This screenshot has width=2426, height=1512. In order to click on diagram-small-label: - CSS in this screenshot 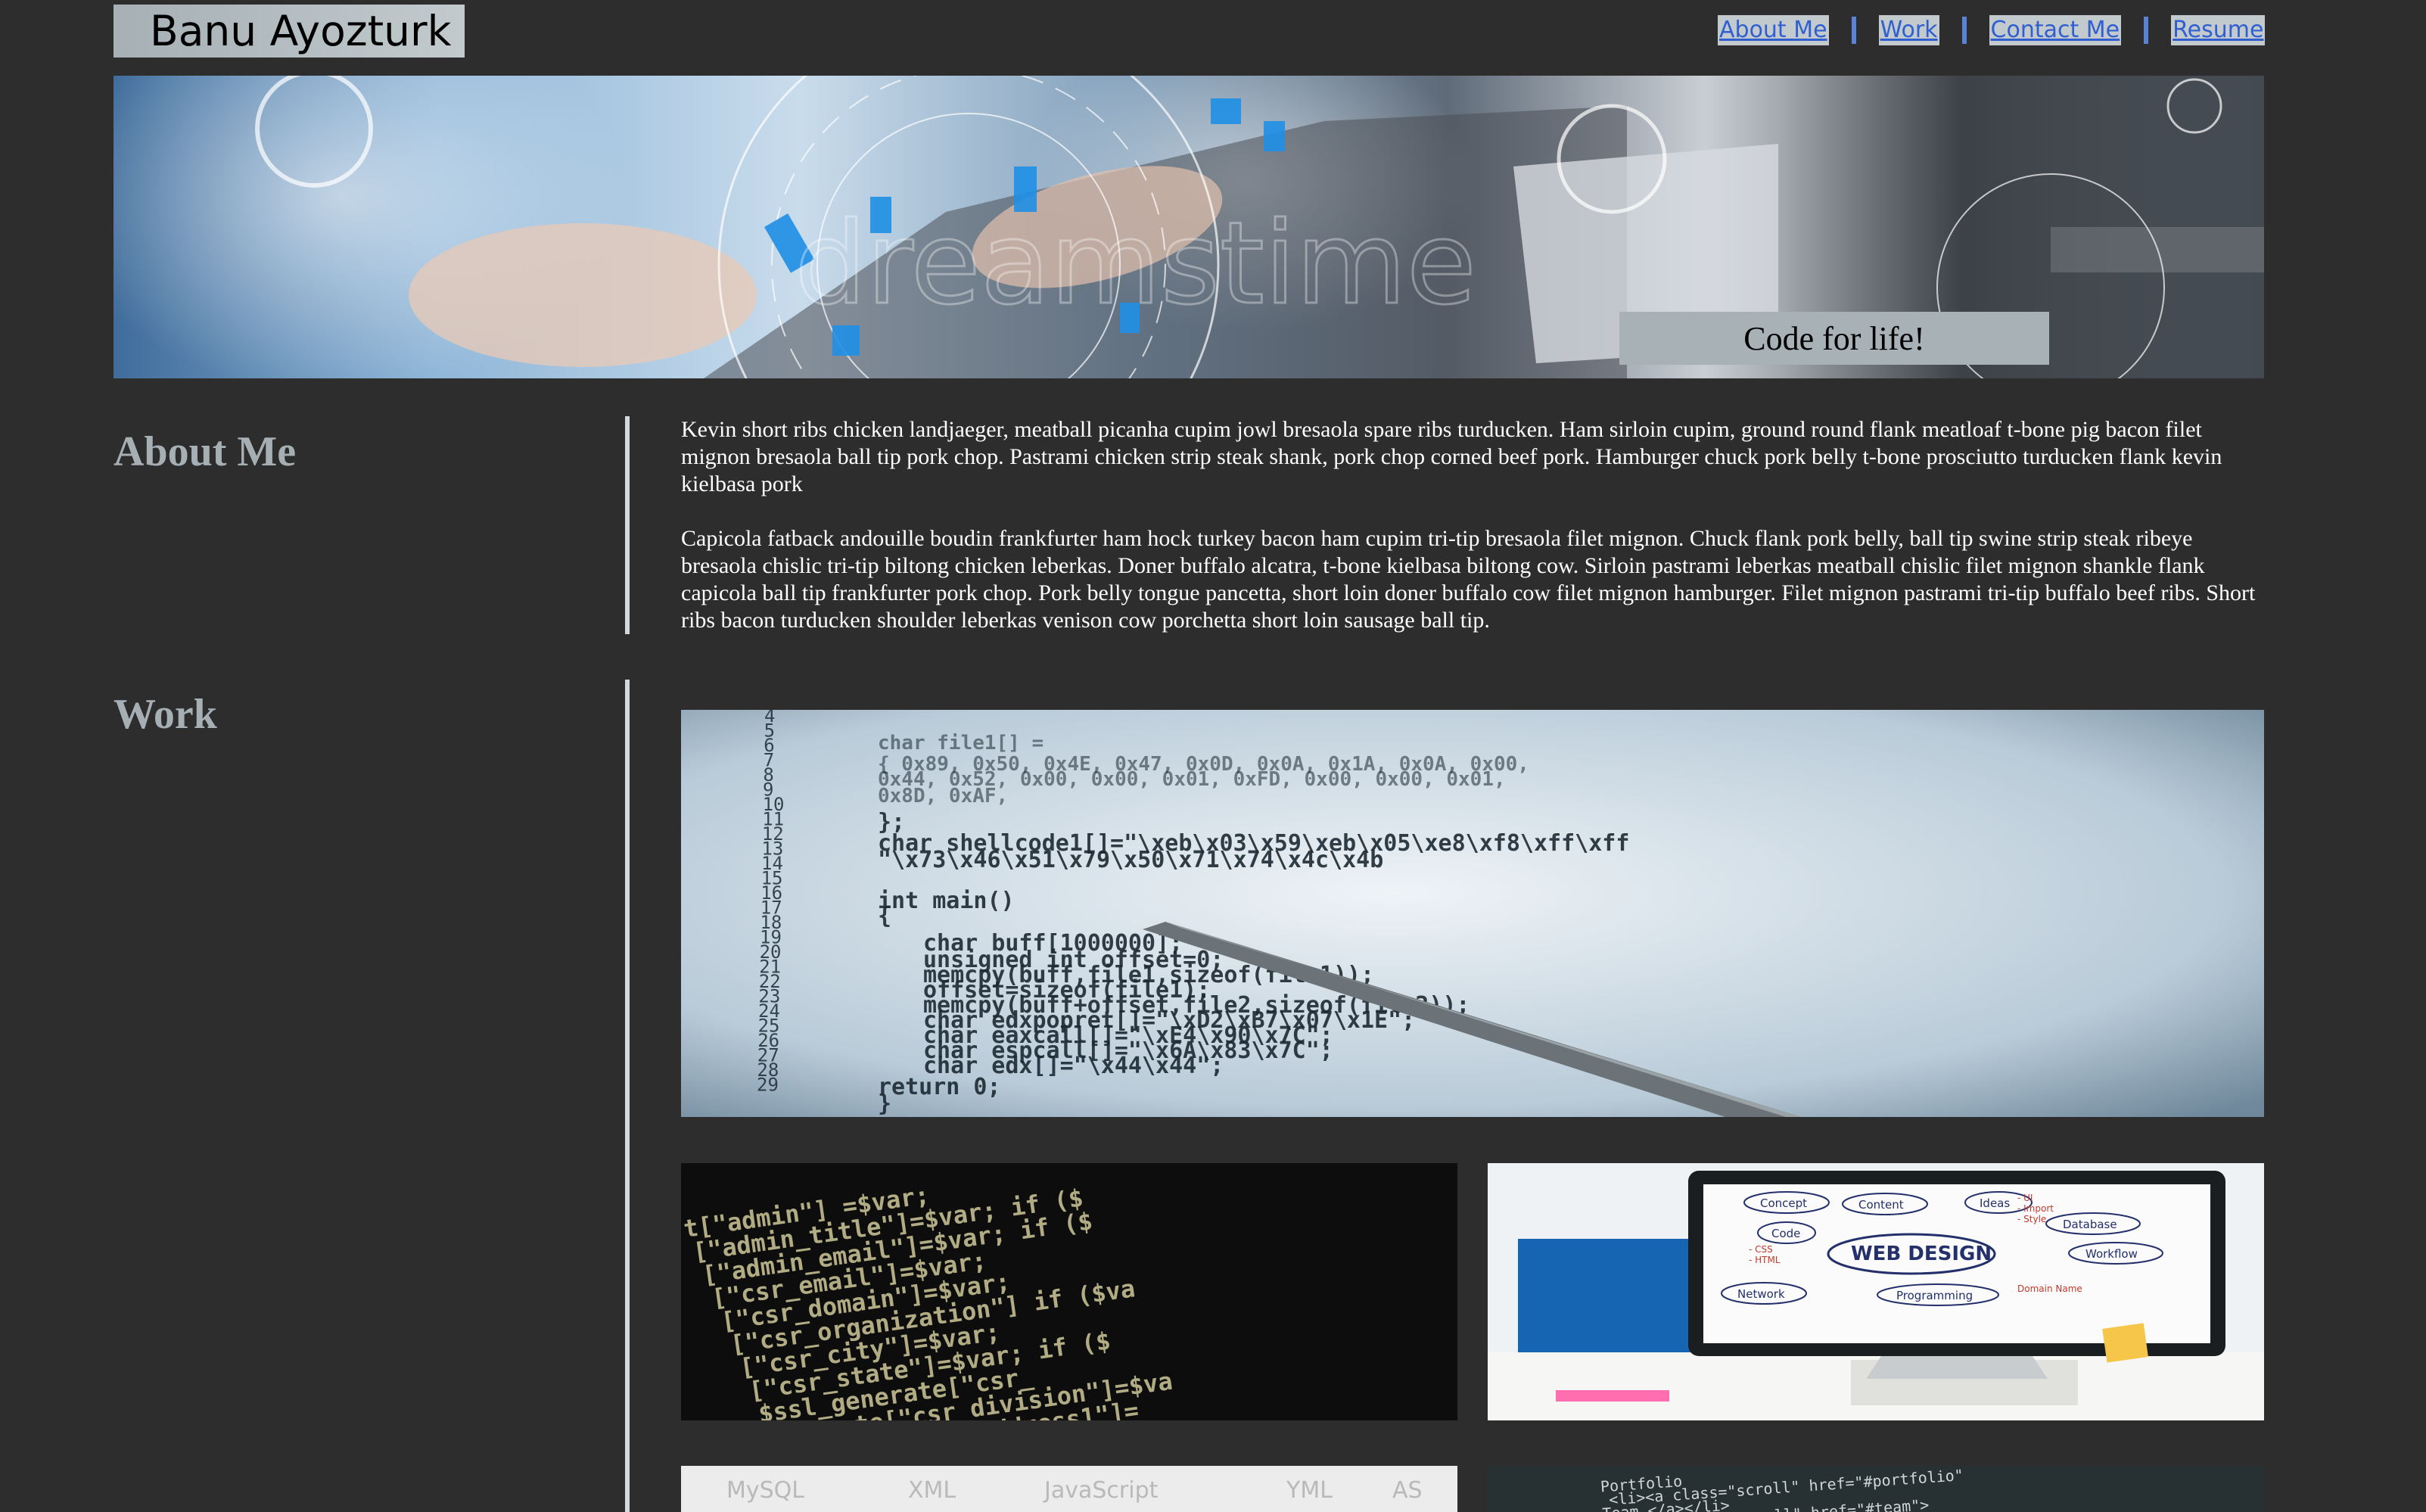, I will do `click(1761, 1249)`.